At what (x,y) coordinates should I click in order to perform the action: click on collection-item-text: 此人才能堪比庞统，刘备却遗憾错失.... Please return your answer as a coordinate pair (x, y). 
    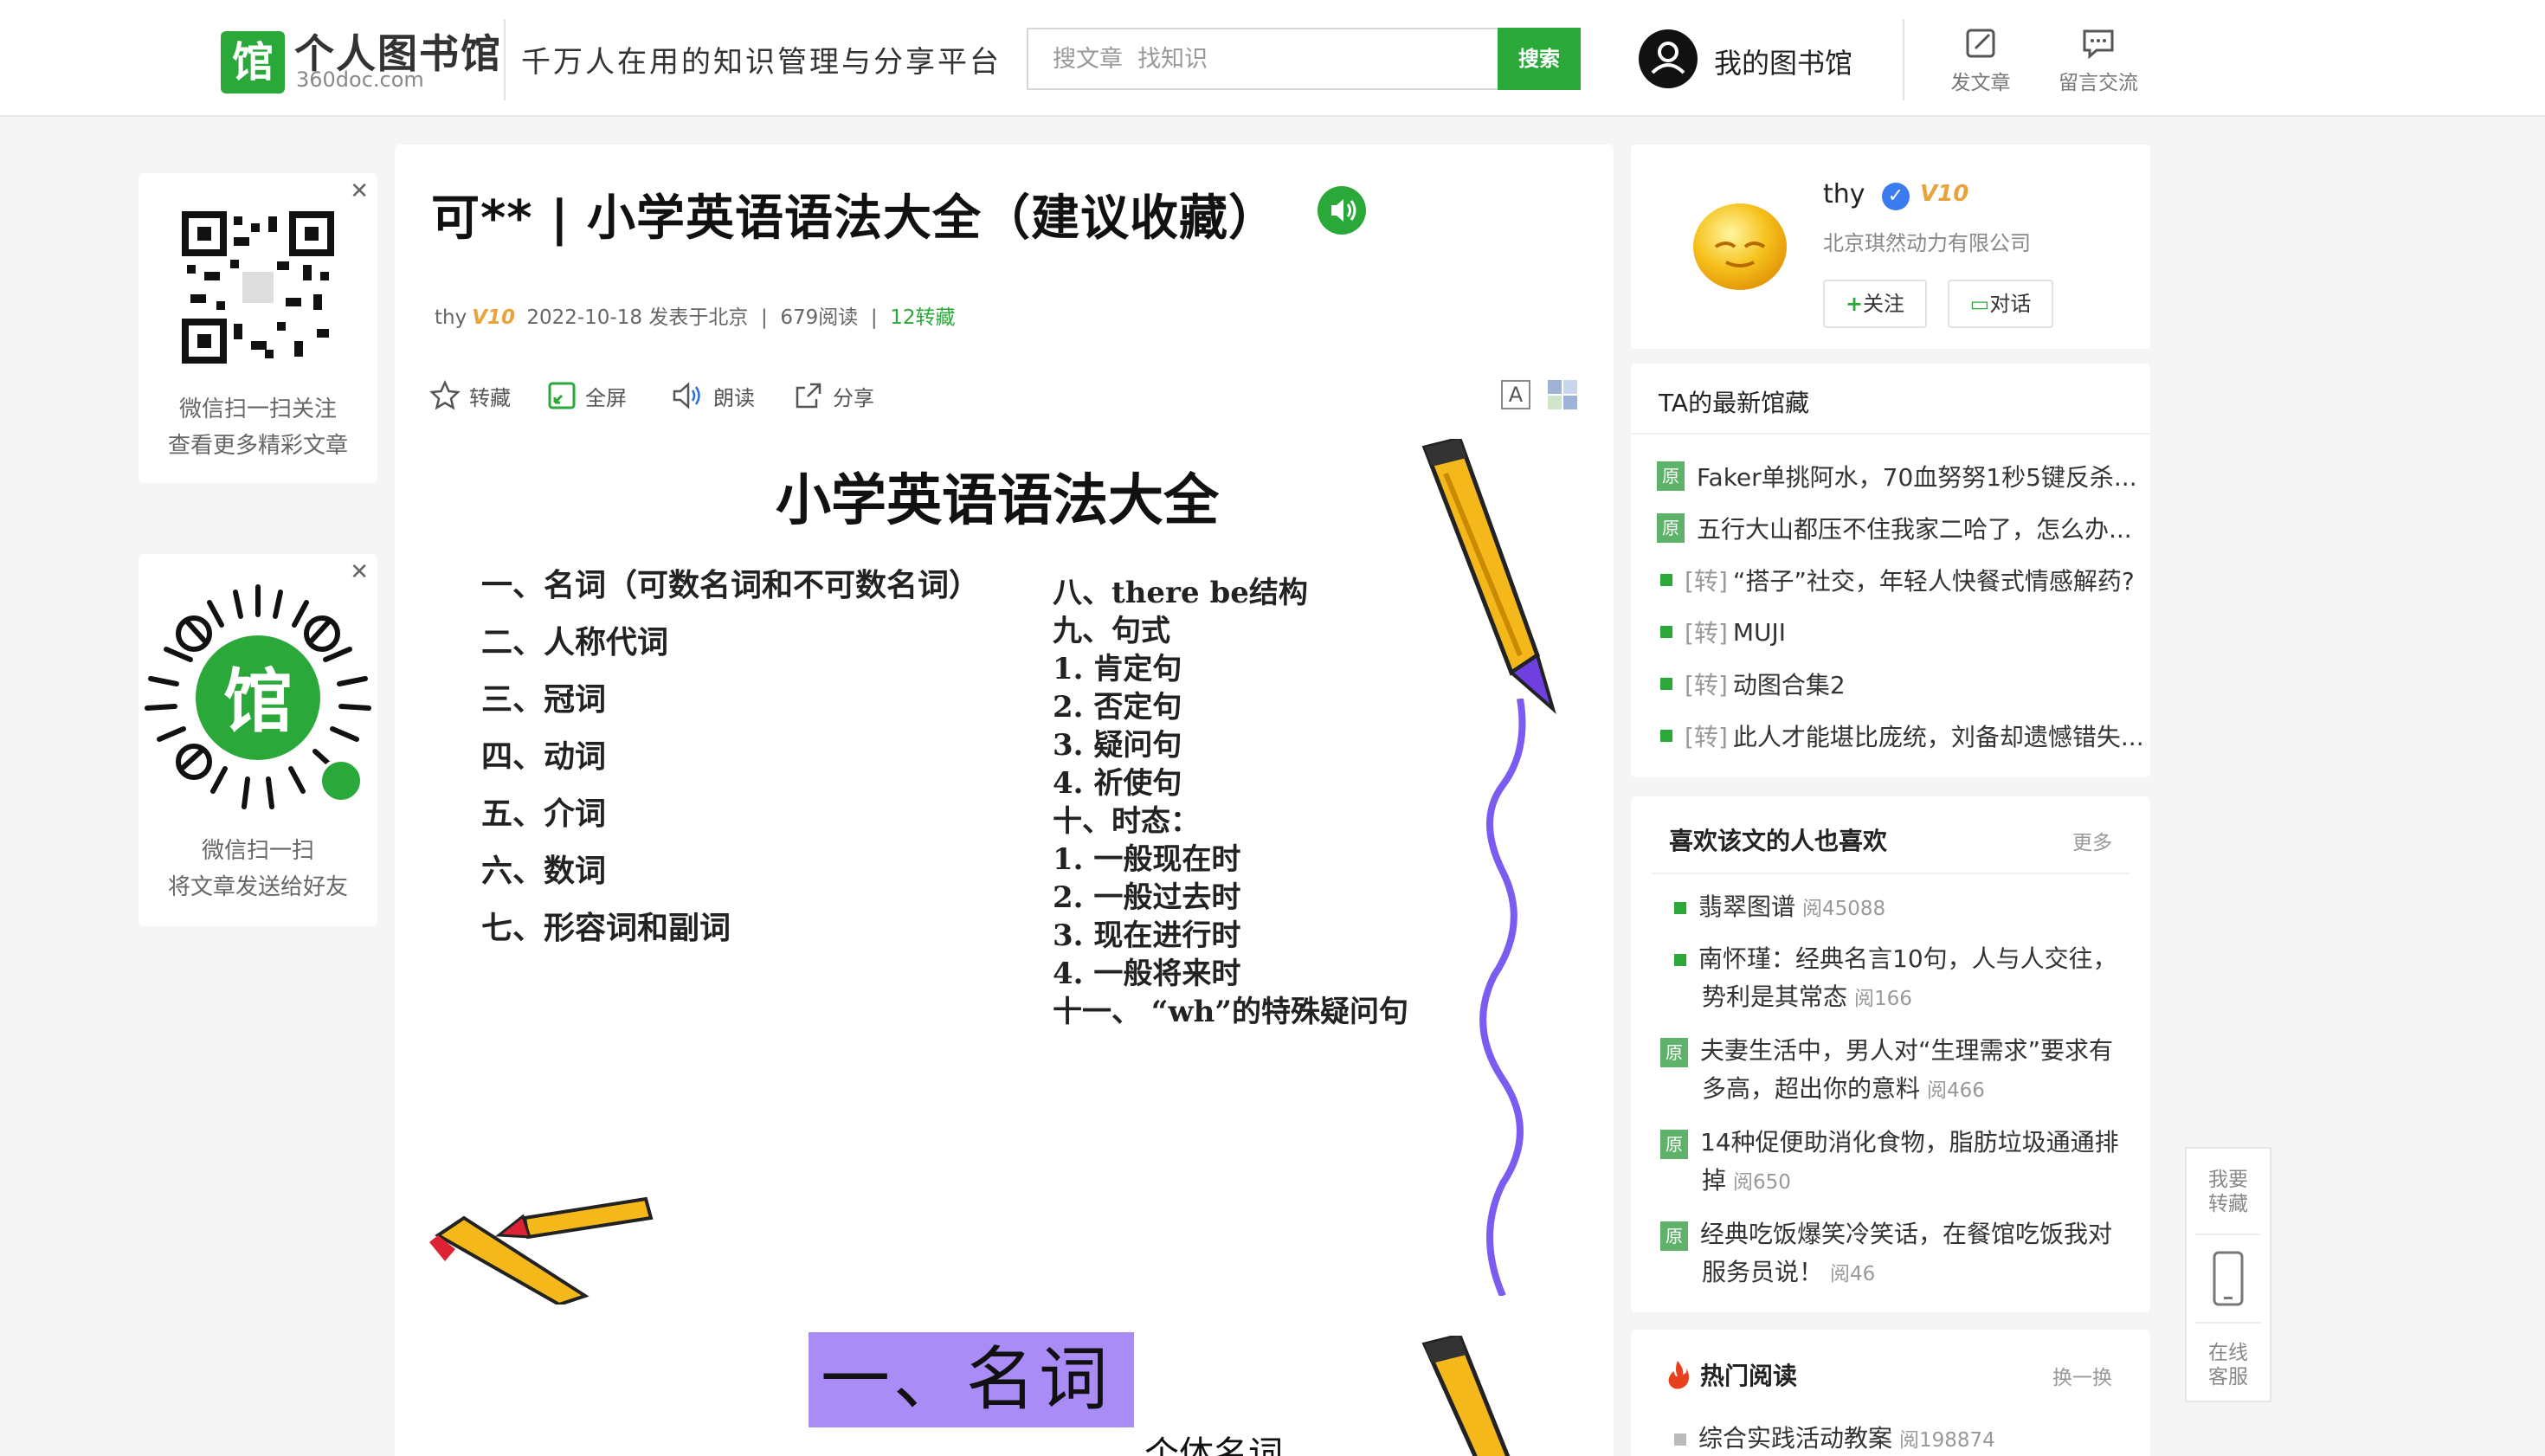
    Looking at the image, I should click on (1937, 737).